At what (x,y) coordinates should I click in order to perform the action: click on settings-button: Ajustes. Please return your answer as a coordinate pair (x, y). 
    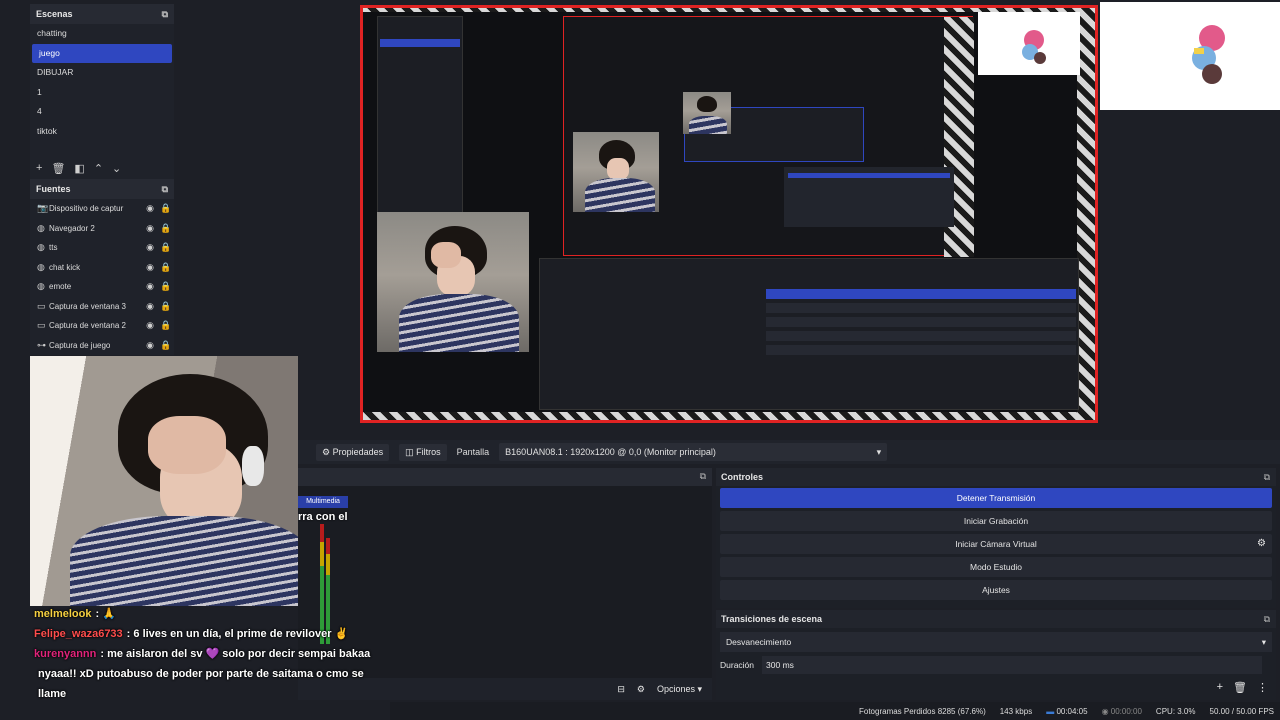
    Looking at the image, I should click on (996, 590).